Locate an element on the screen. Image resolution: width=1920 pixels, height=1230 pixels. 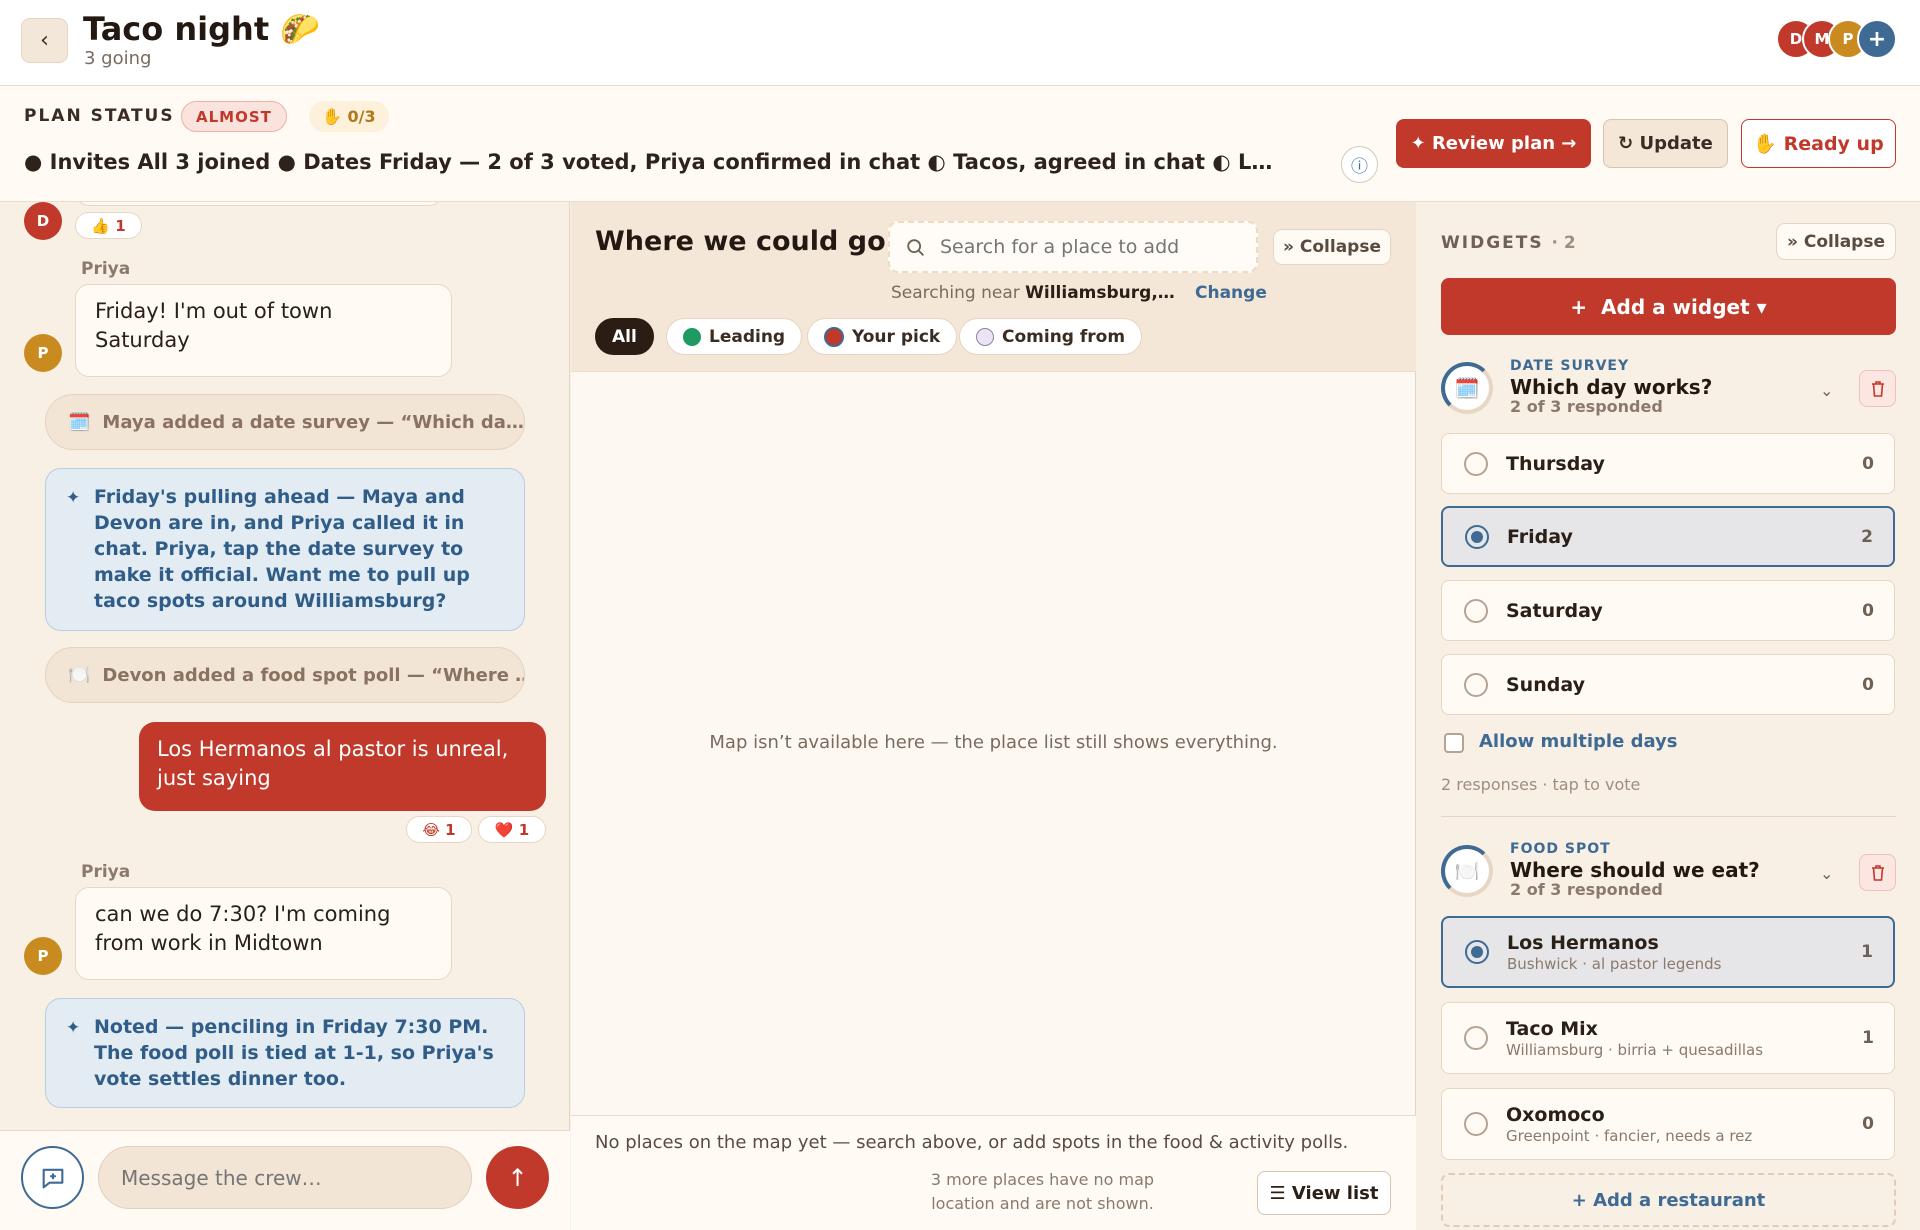
green-dot-icon is located at coordinates (692, 336).